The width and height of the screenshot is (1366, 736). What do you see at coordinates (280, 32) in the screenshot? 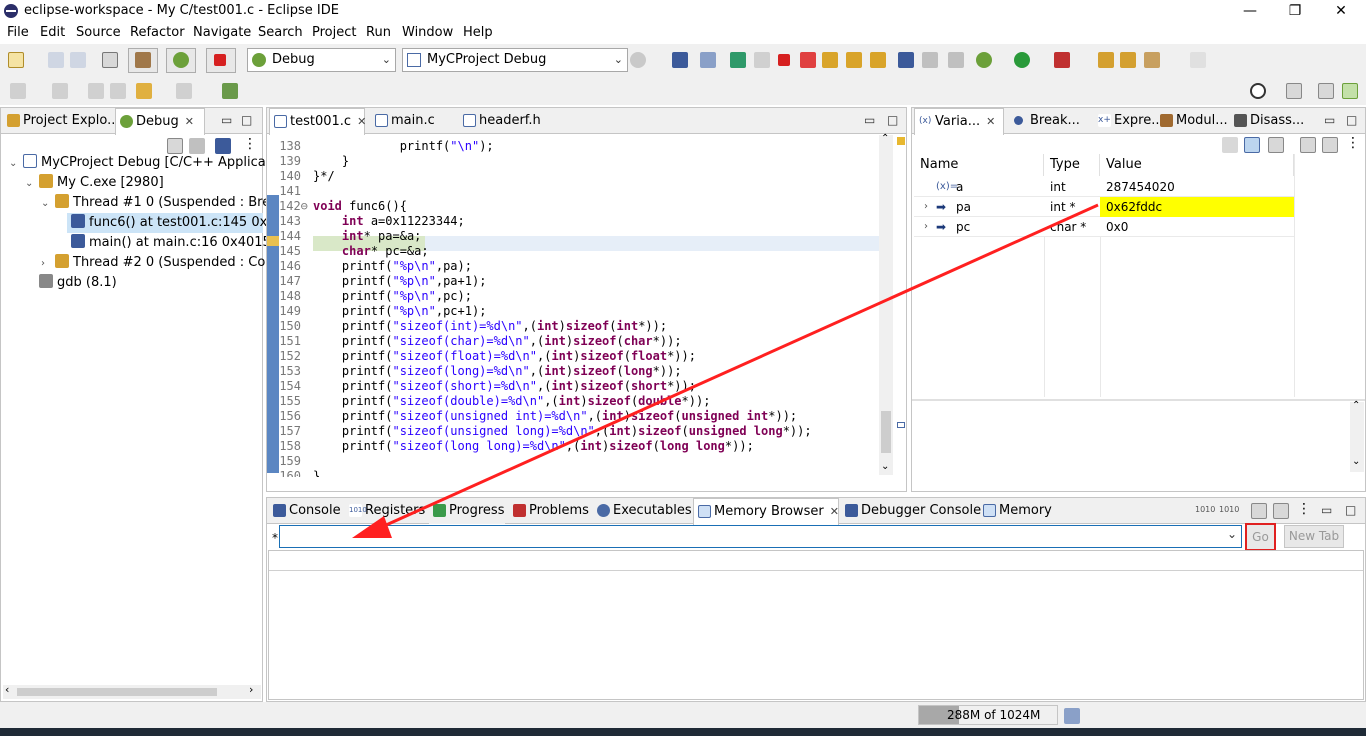
I see `menu-search: Search` at bounding box center [280, 32].